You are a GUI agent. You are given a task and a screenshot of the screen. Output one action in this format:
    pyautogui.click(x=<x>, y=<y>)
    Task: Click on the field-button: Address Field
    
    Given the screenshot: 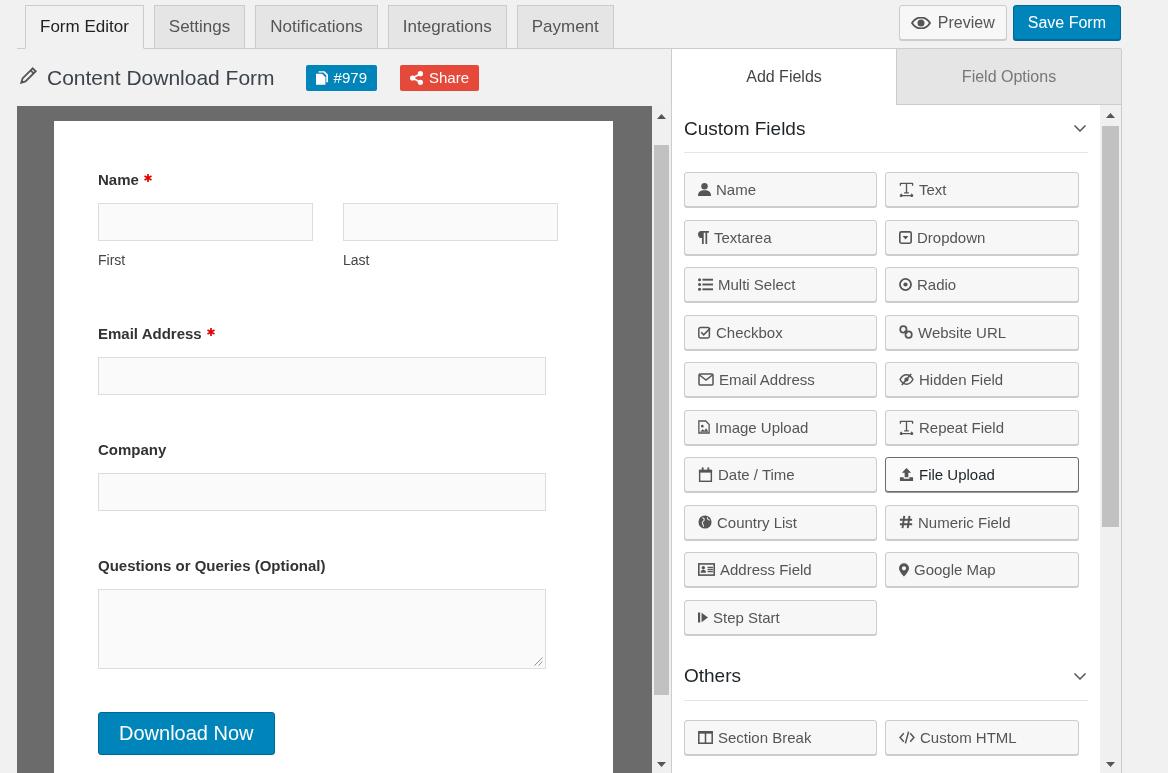 What is the action you would take?
    pyautogui.click(x=780, y=569)
    